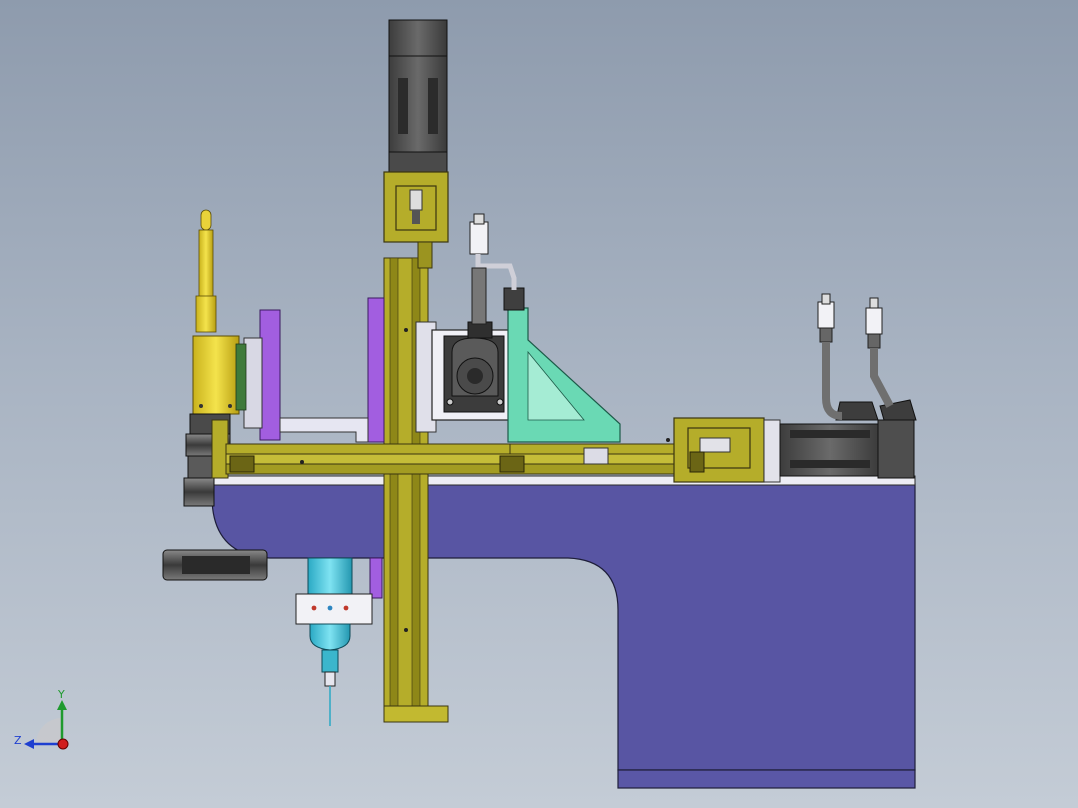 The height and width of the screenshot is (808, 1078). Describe the element at coordinates (41, 719) in the screenshot. I see `coordinate-triad: Y Z` at that location.